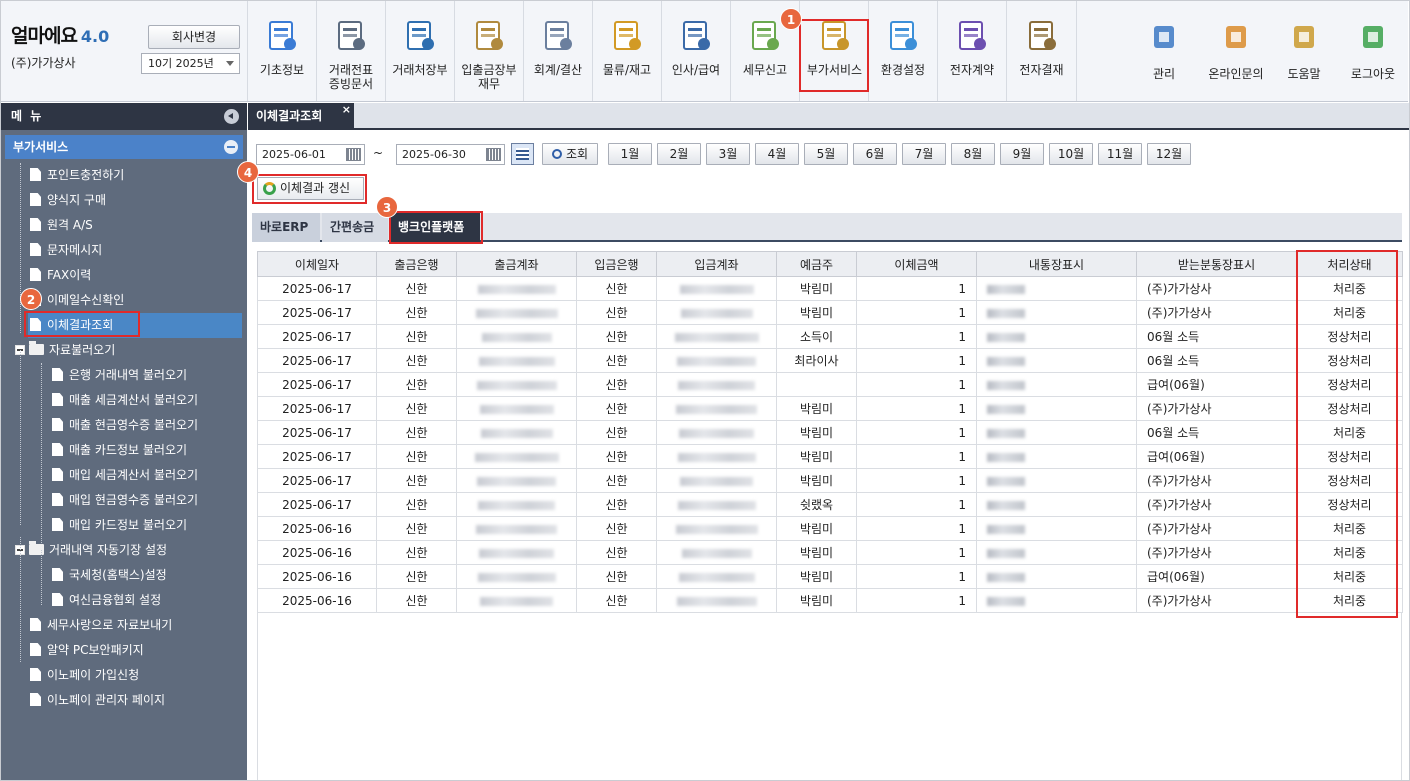 The image size is (1410, 781). I want to click on month-button: 1월, so click(630, 154).